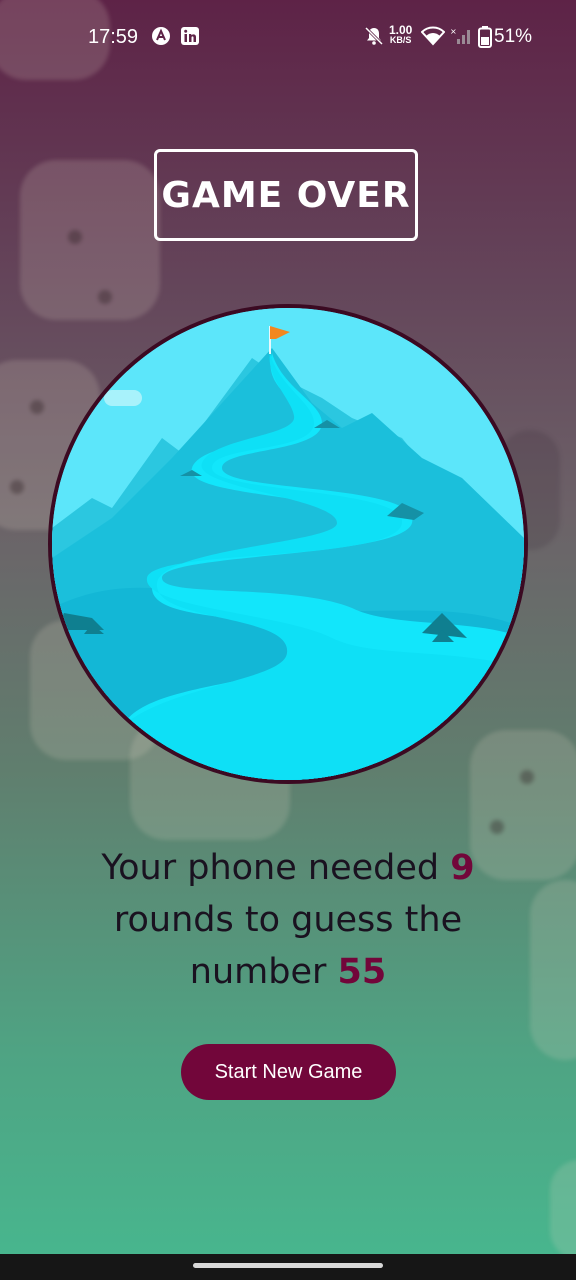  What do you see at coordinates (276, 868) in the screenshot?
I see `summary-prefix: Your phone needed` at bounding box center [276, 868].